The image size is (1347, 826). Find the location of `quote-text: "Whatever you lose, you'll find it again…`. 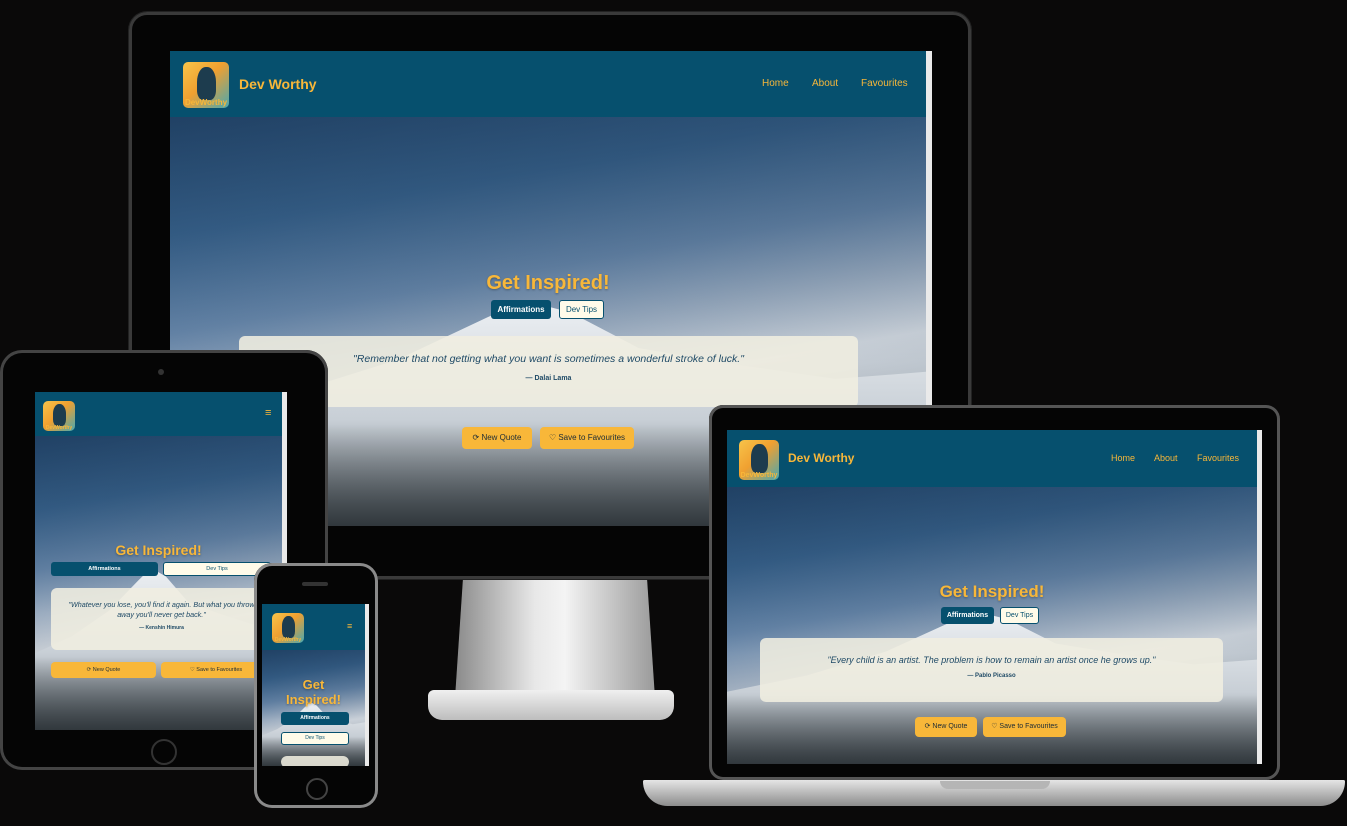

quote-text: "Whatever you lose, you'll find it again… is located at coordinates (161, 610).